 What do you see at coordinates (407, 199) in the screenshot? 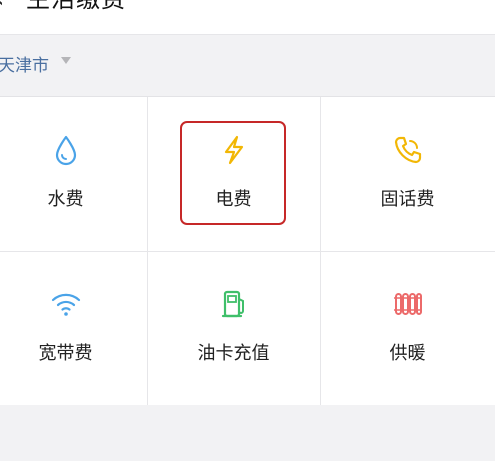
I see `service-label: 固话费` at bounding box center [407, 199].